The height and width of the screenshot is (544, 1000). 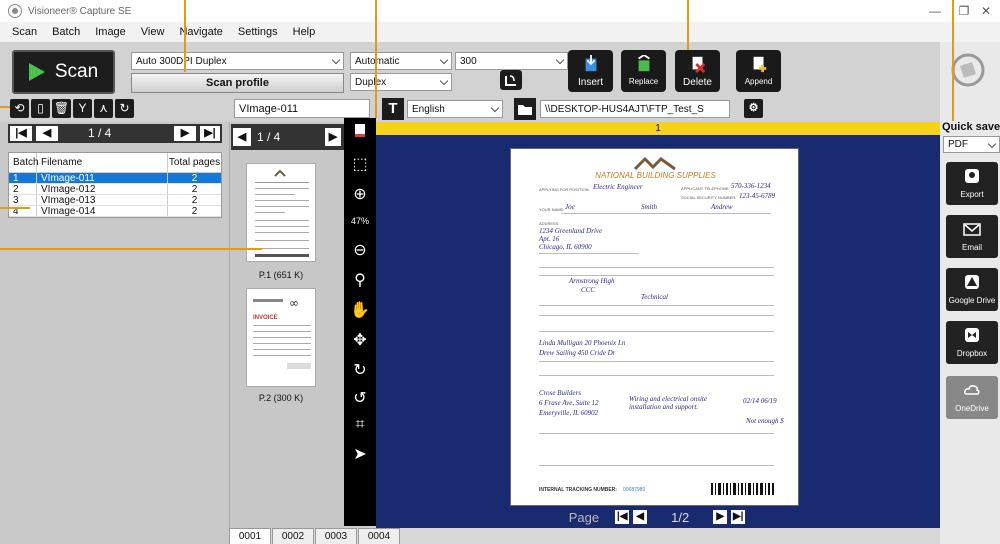 What do you see at coordinates (379, 536) in the screenshot?
I see `tab-0004: 0004` at bounding box center [379, 536].